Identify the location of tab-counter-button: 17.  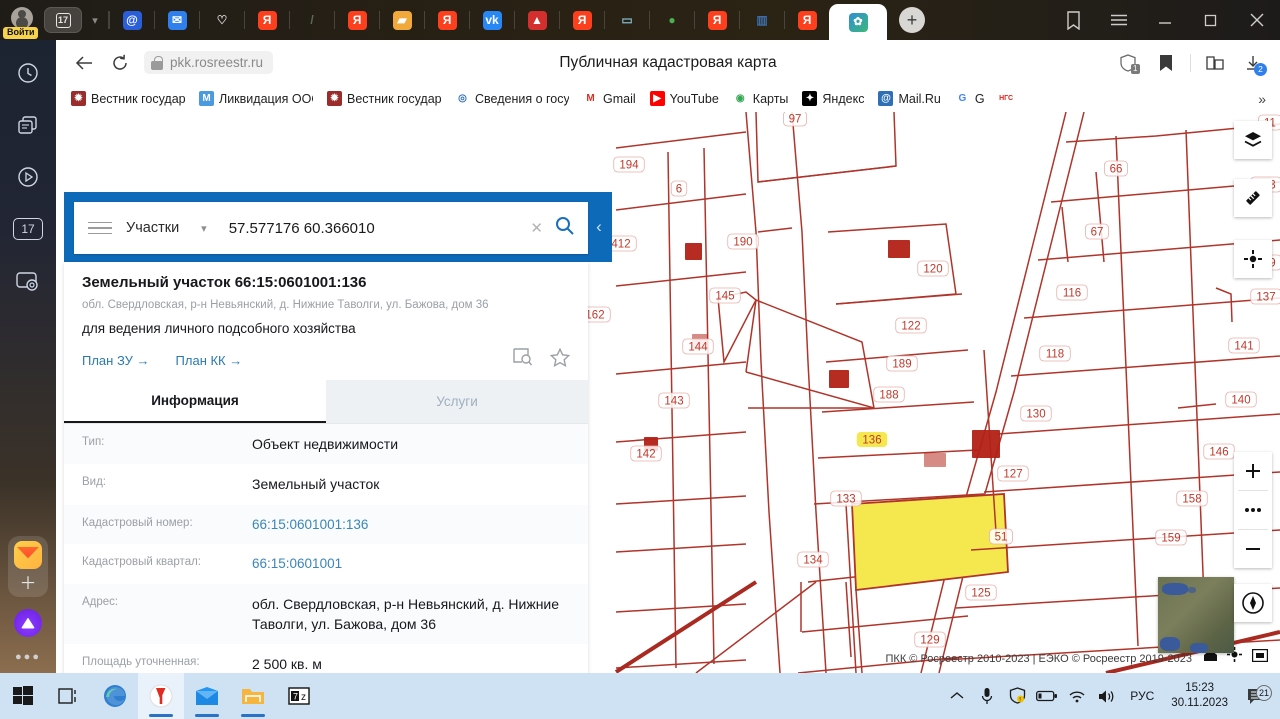
(63, 20).